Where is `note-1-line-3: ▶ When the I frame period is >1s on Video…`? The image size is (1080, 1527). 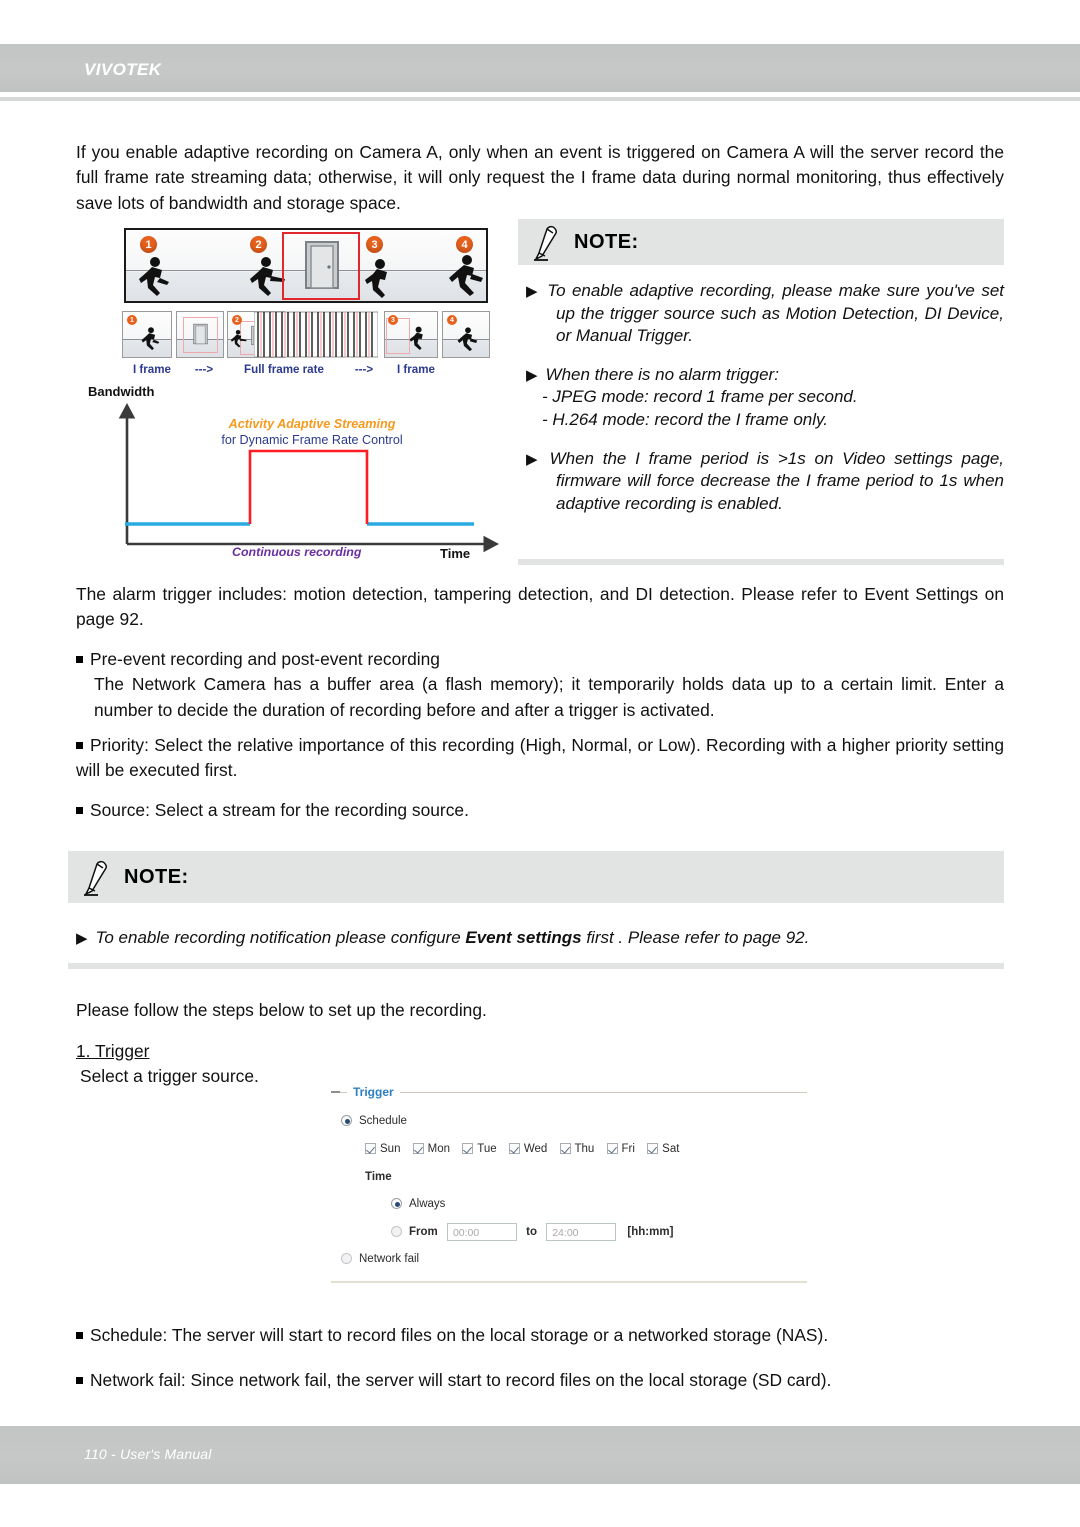 note-1-line-3: ▶ When the I frame period is >1s on Video… is located at coordinates (765, 482).